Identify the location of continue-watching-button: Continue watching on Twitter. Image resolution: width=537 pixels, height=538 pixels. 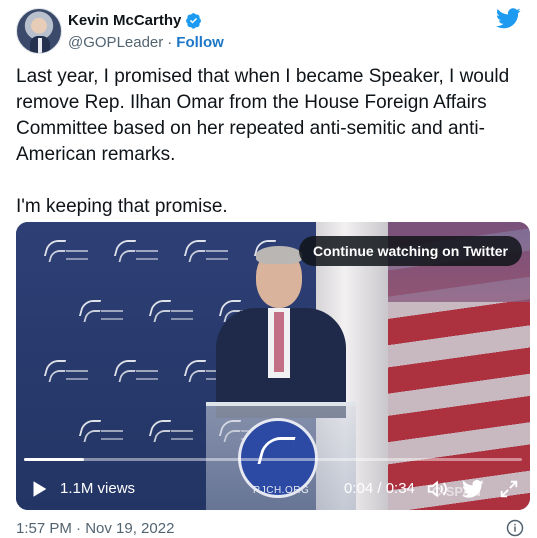
(410, 251).